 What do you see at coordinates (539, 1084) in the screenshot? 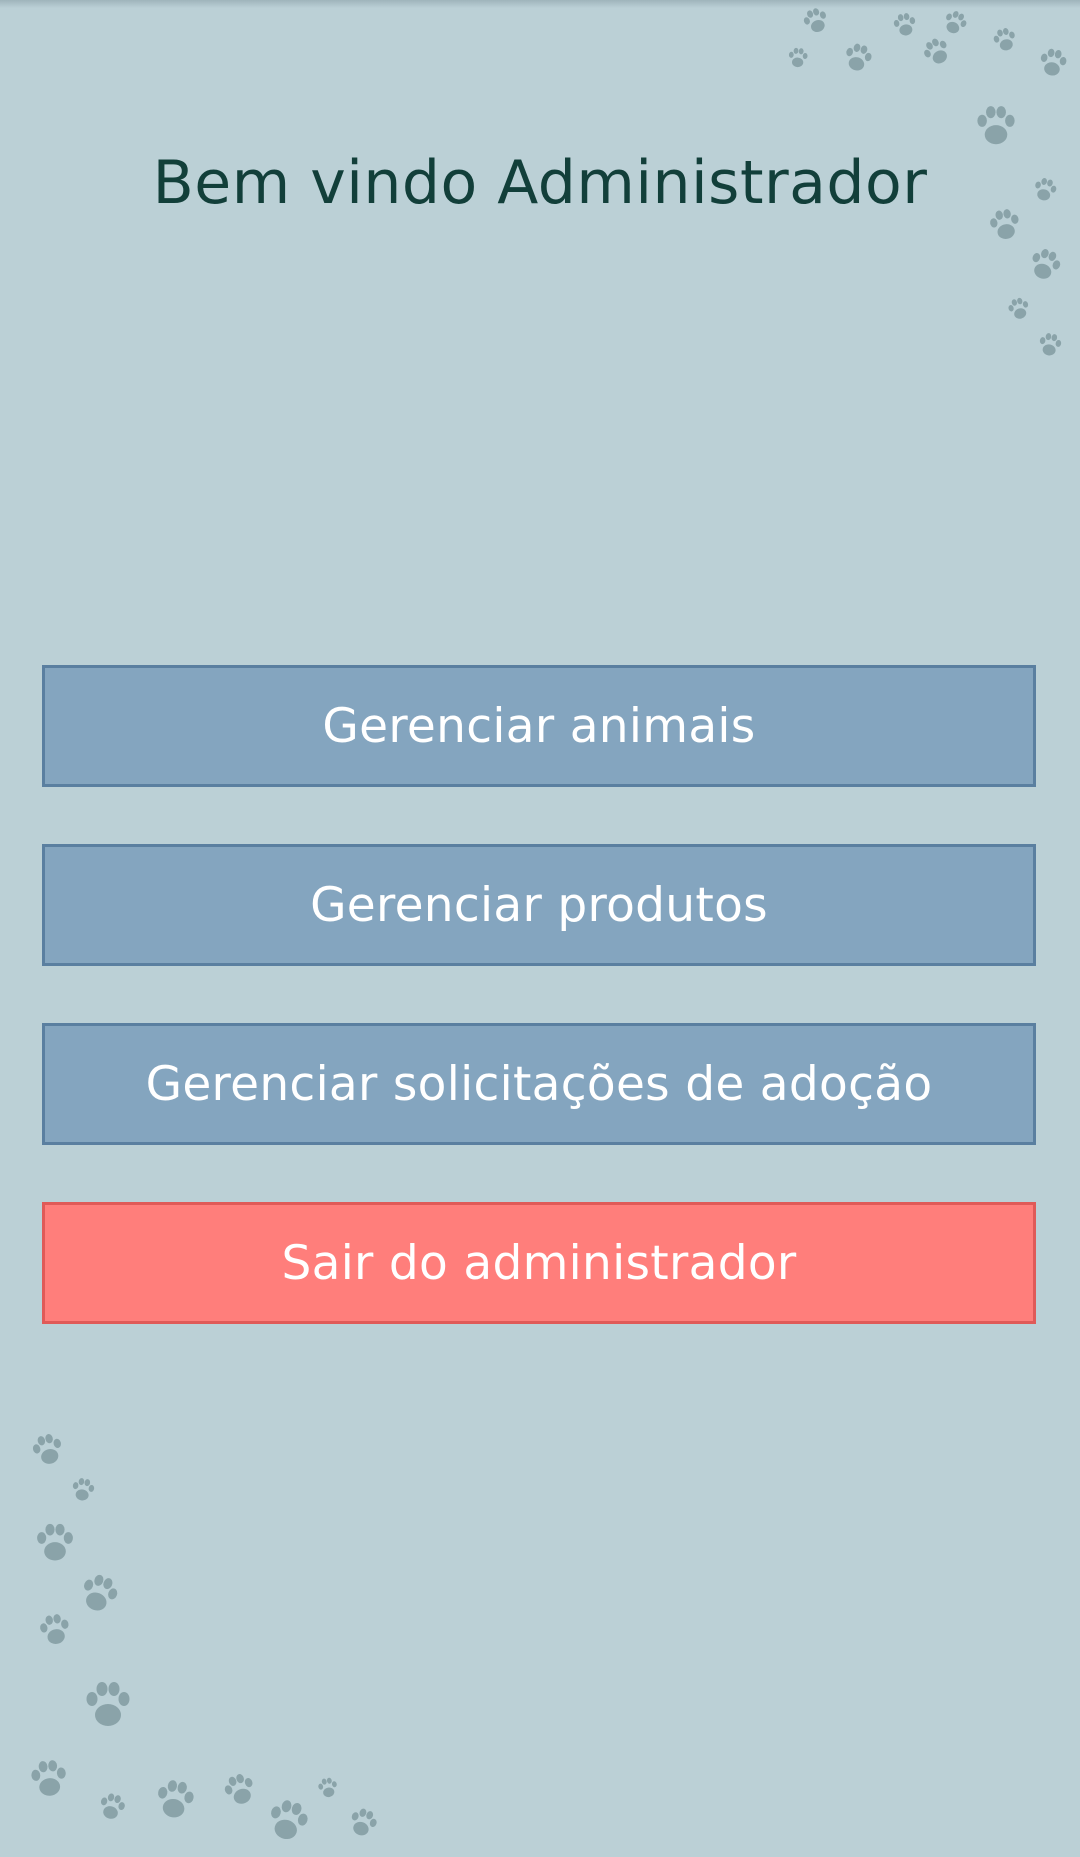
I see `manage-adoption-requests-button: Gerenciar solicitações de adoção` at bounding box center [539, 1084].